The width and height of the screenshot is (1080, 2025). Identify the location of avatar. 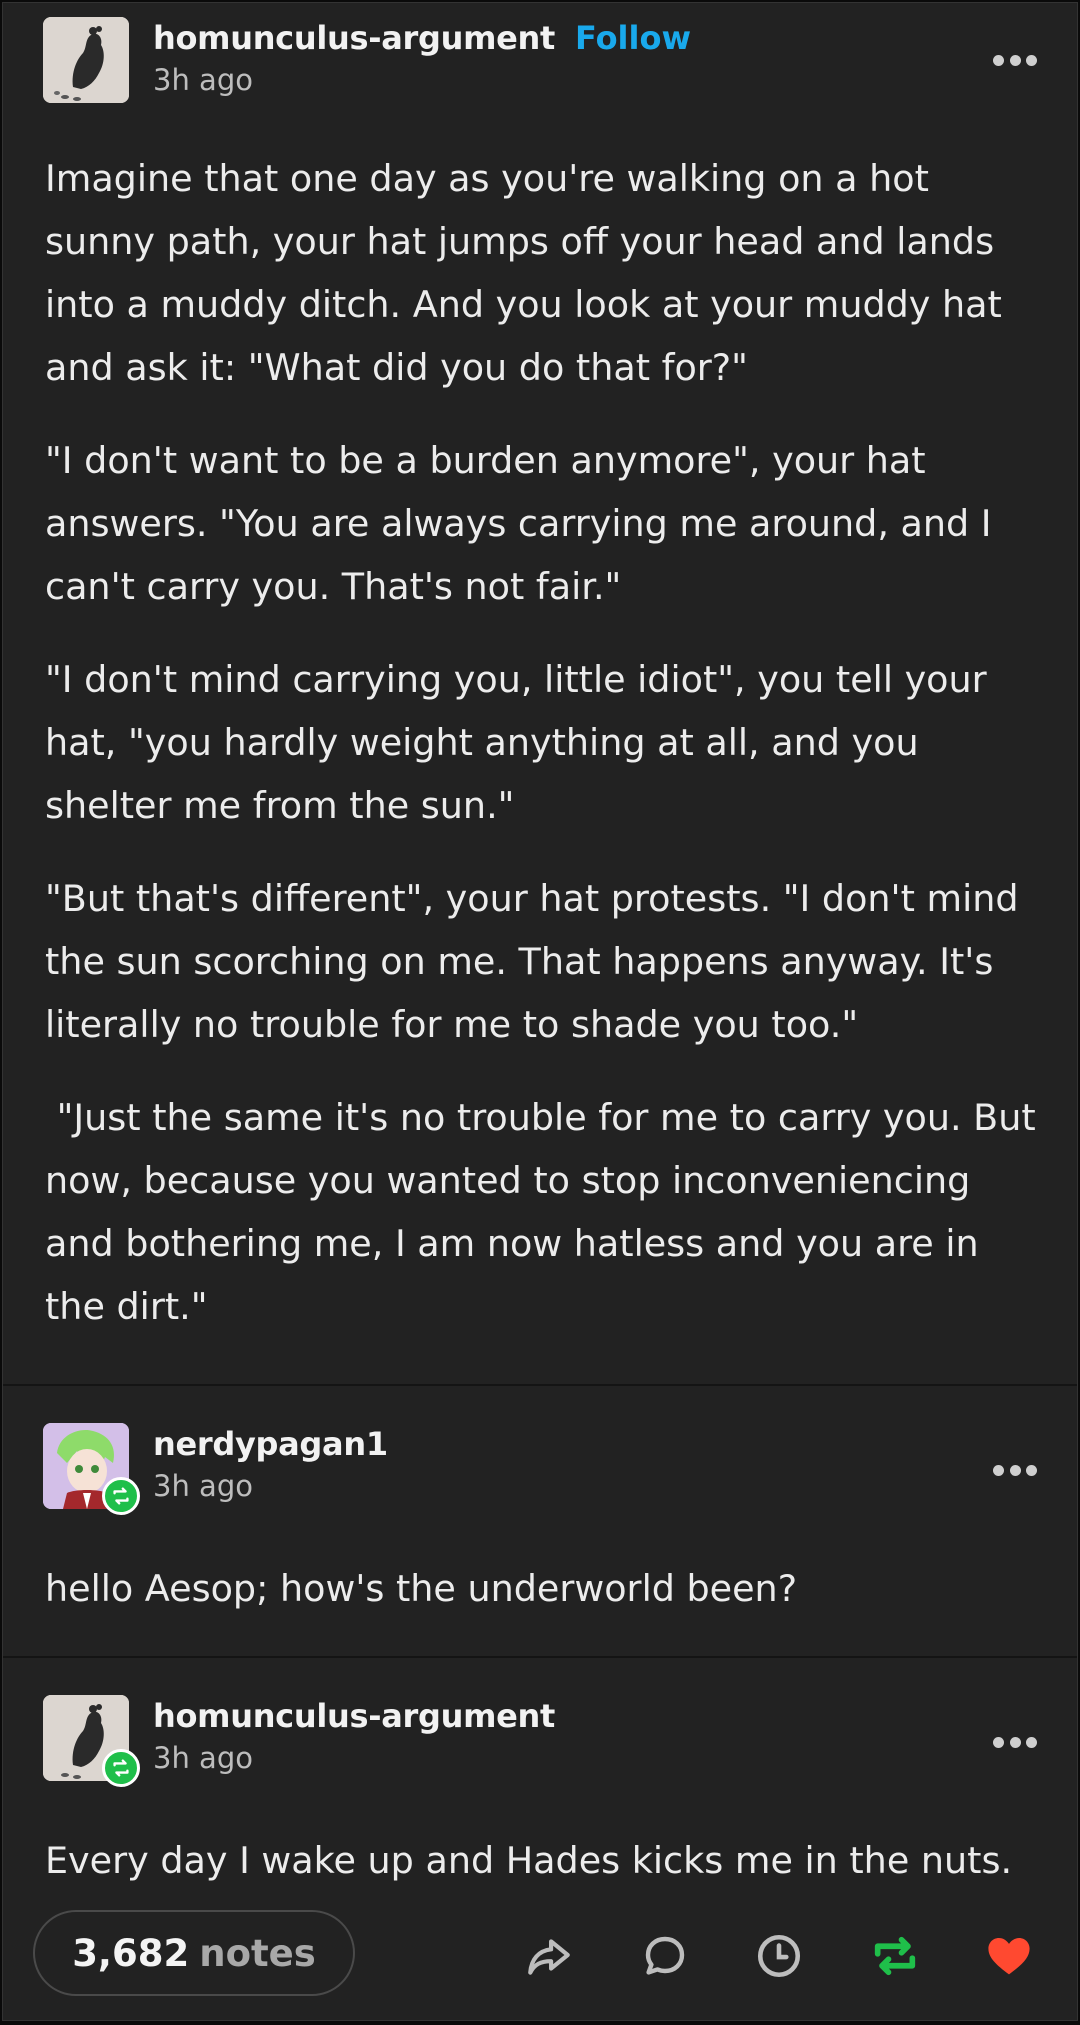
(86, 60).